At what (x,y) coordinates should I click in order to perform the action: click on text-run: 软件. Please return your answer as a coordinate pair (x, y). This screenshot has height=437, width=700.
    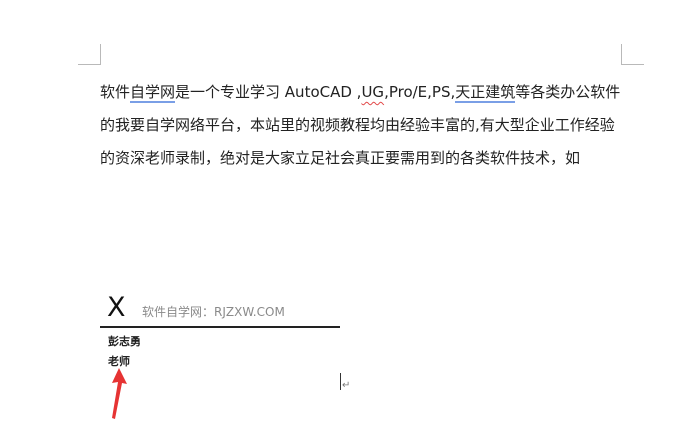
    Looking at the image, I should click on (115, 92).